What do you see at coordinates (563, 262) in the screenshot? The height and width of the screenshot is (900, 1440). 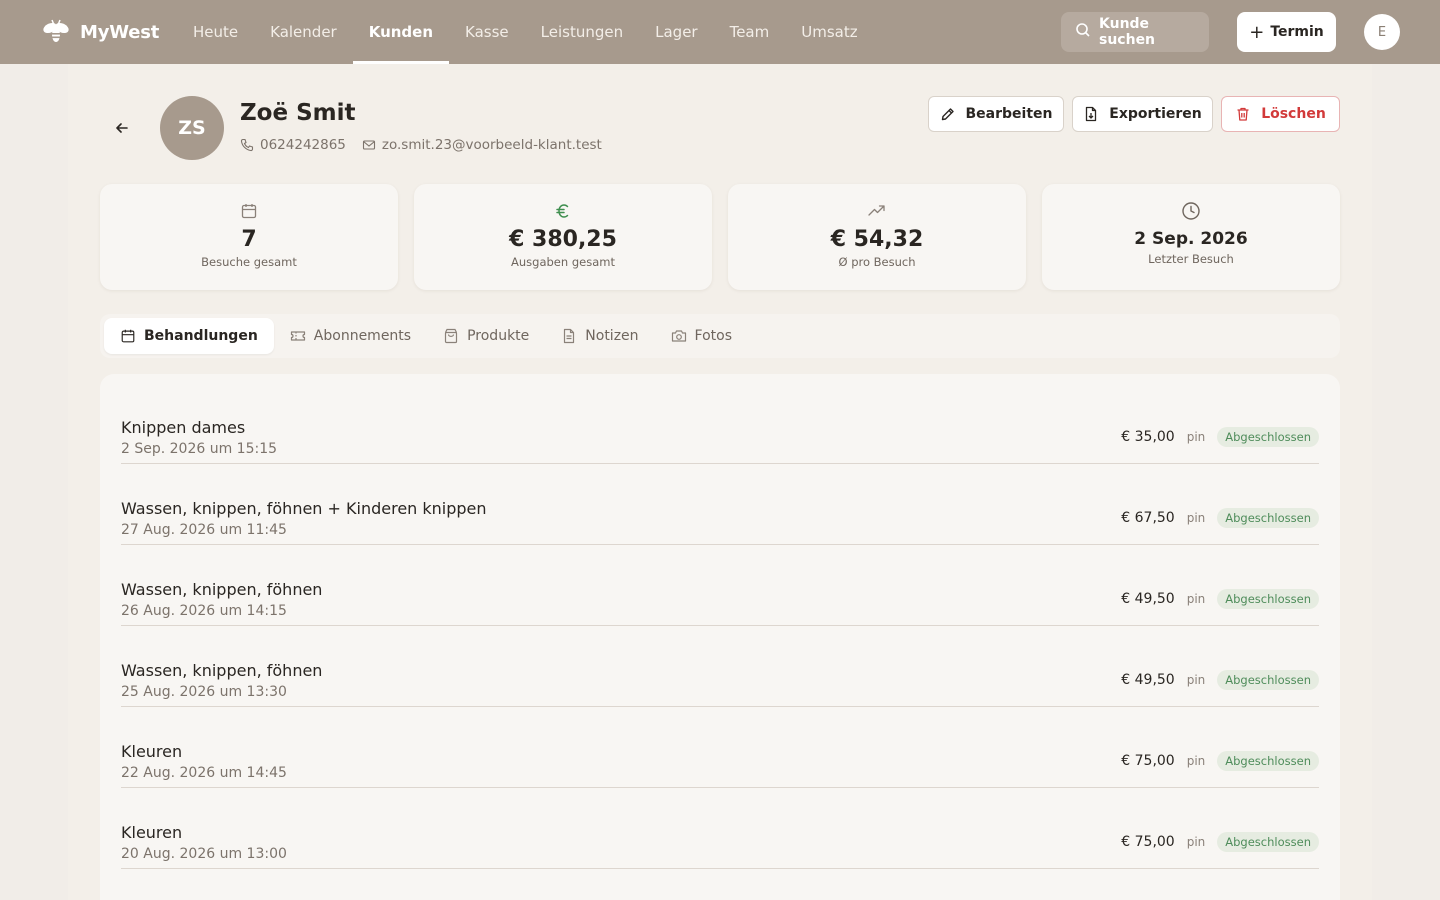 I see `stat-label: Ausgaben gesamt` at bounding box center [563, 262].